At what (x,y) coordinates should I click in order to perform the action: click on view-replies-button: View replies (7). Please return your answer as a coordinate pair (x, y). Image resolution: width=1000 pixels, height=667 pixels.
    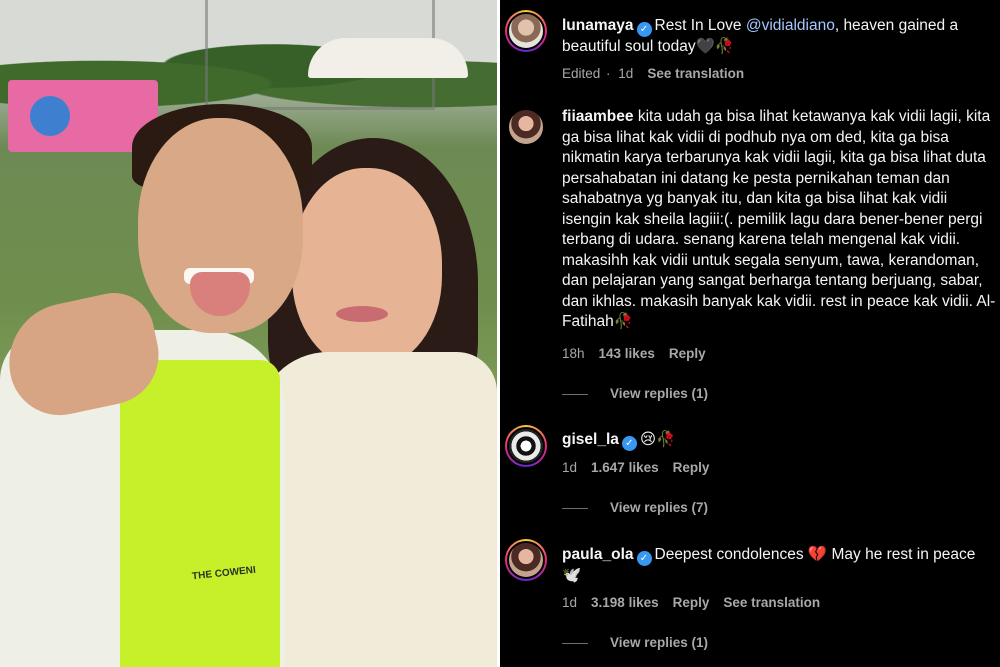
    Looking at the image, I should click on (635, 507).